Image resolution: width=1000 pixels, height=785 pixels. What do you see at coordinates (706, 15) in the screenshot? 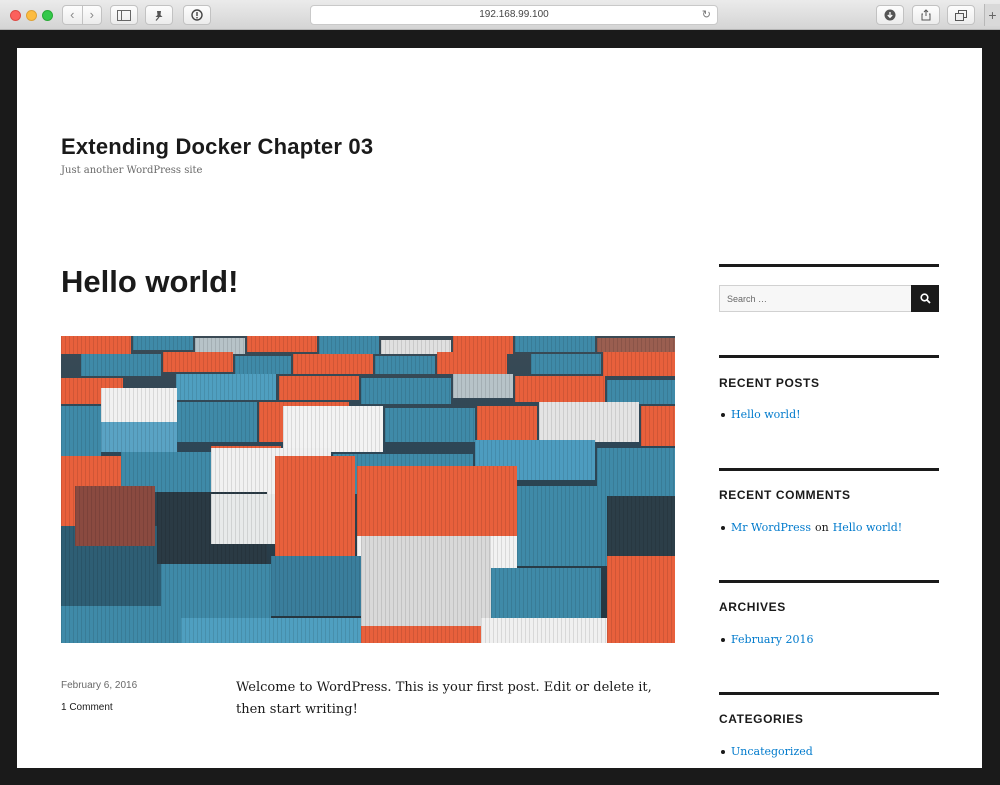
I see `reload-icon: ↻` at bounding box center [706, 15].